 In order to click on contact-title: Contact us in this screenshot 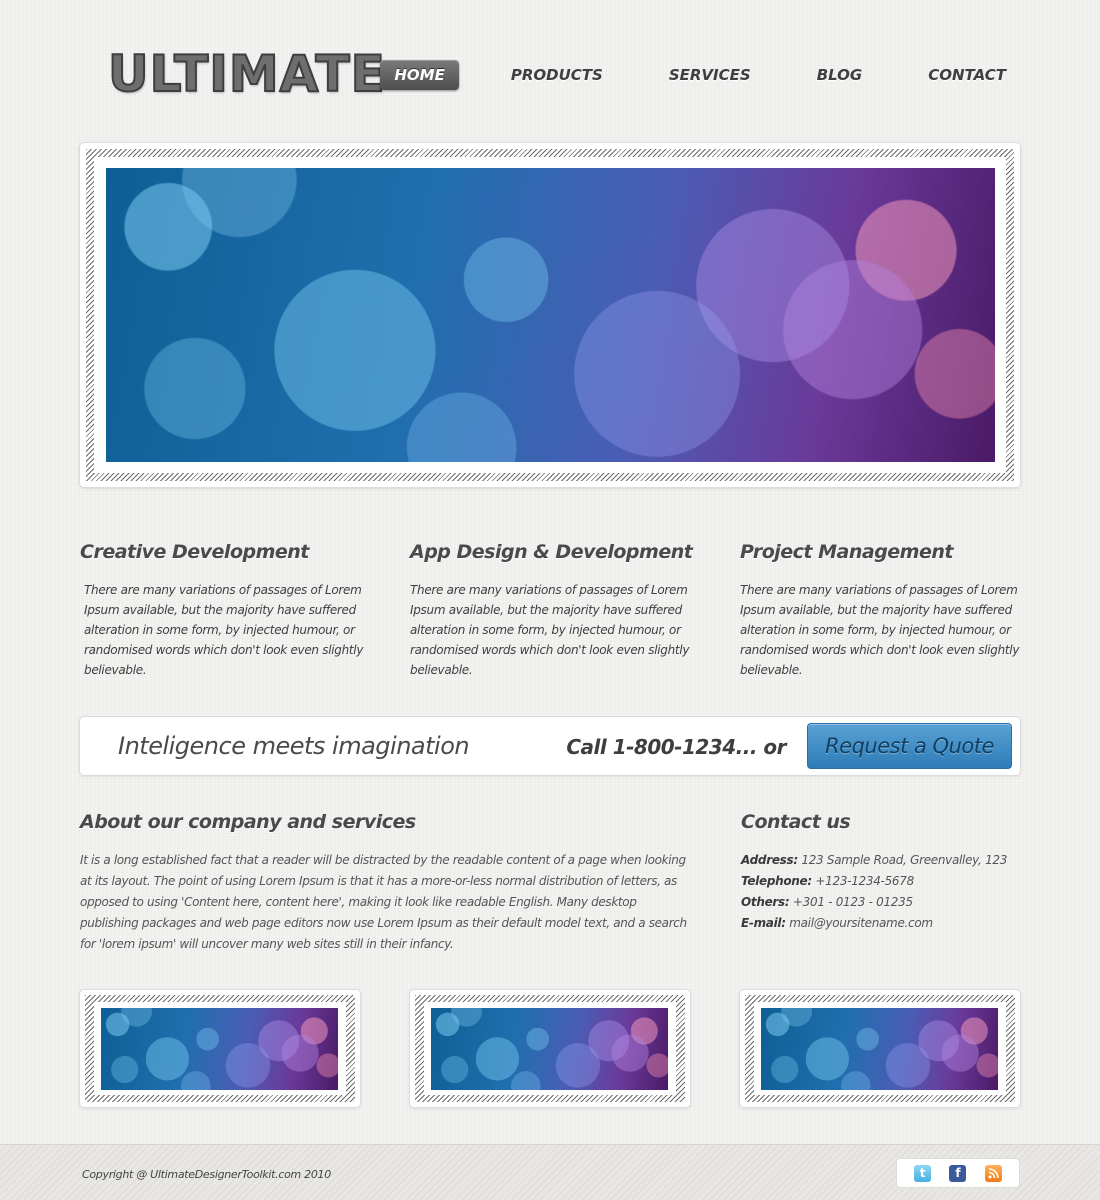, I will do `click(796, 822)`.